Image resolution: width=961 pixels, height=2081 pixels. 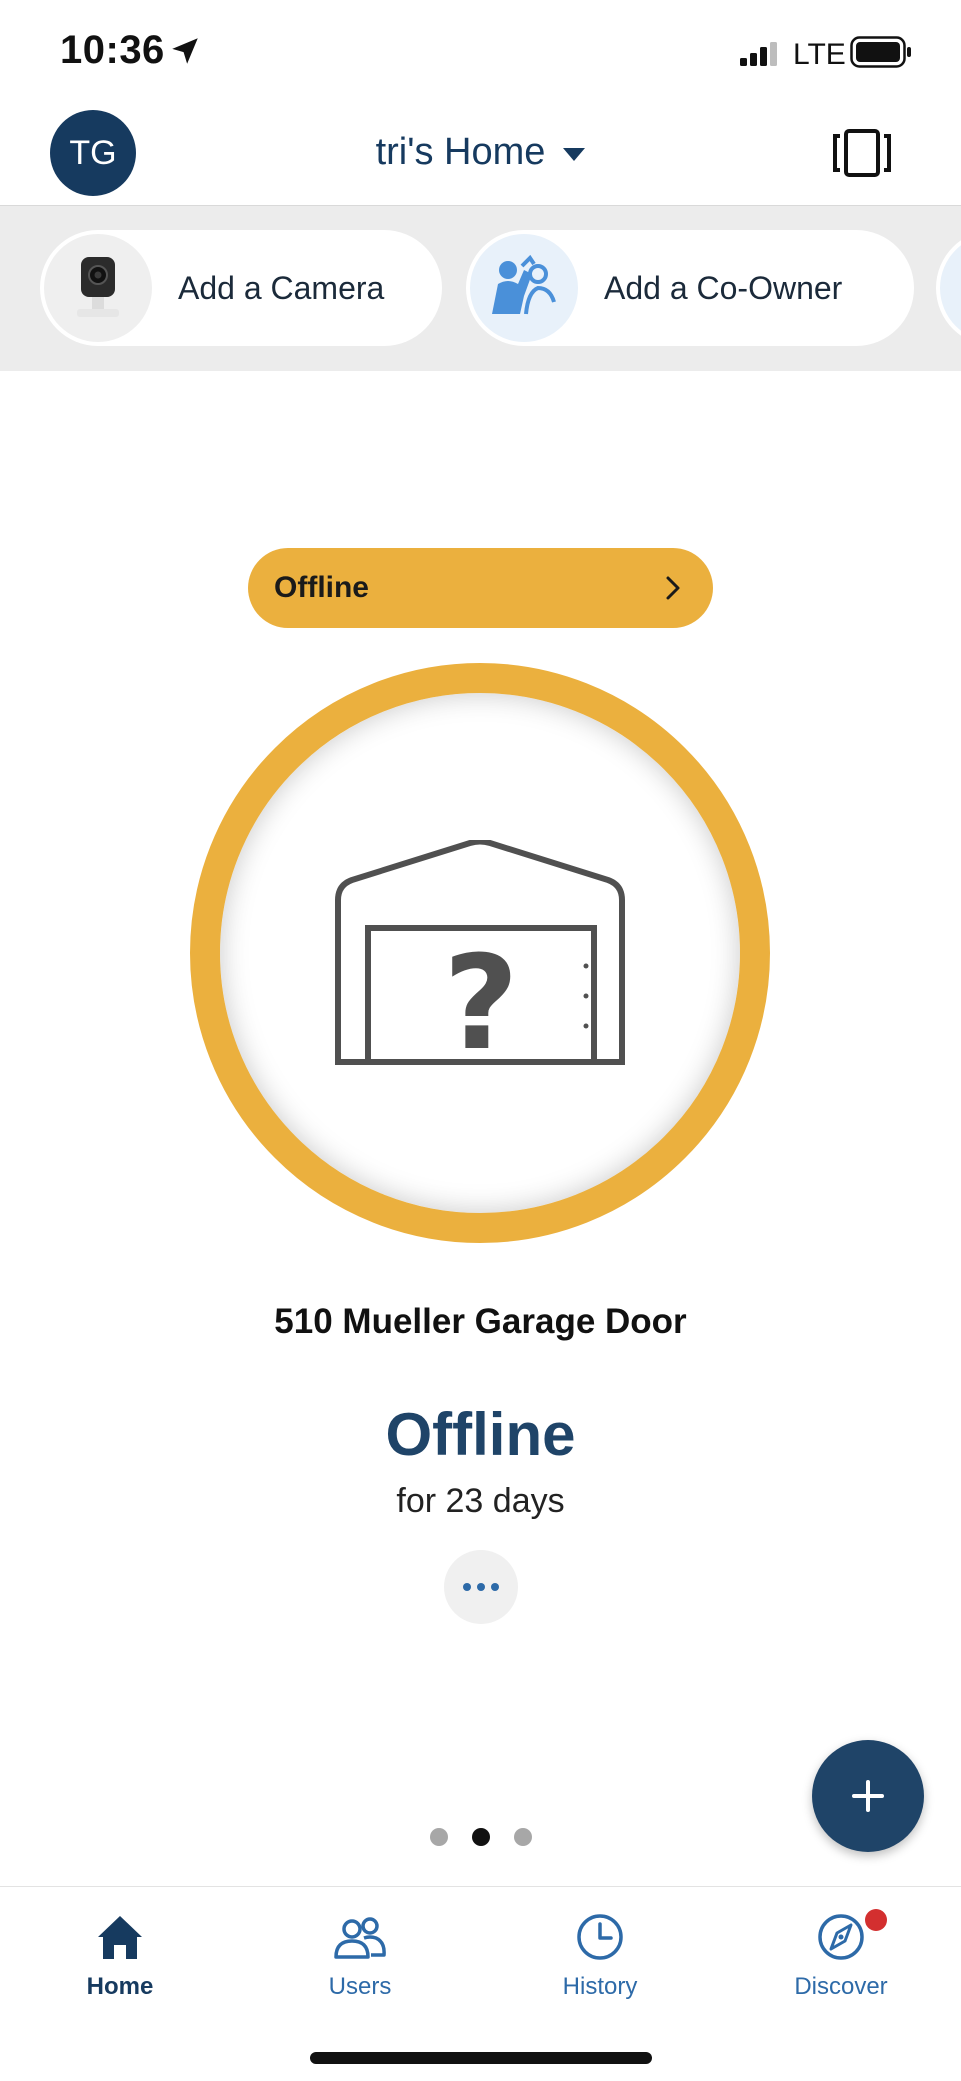 I want to click on location-arrow-icon, so click(x=185, y=51).